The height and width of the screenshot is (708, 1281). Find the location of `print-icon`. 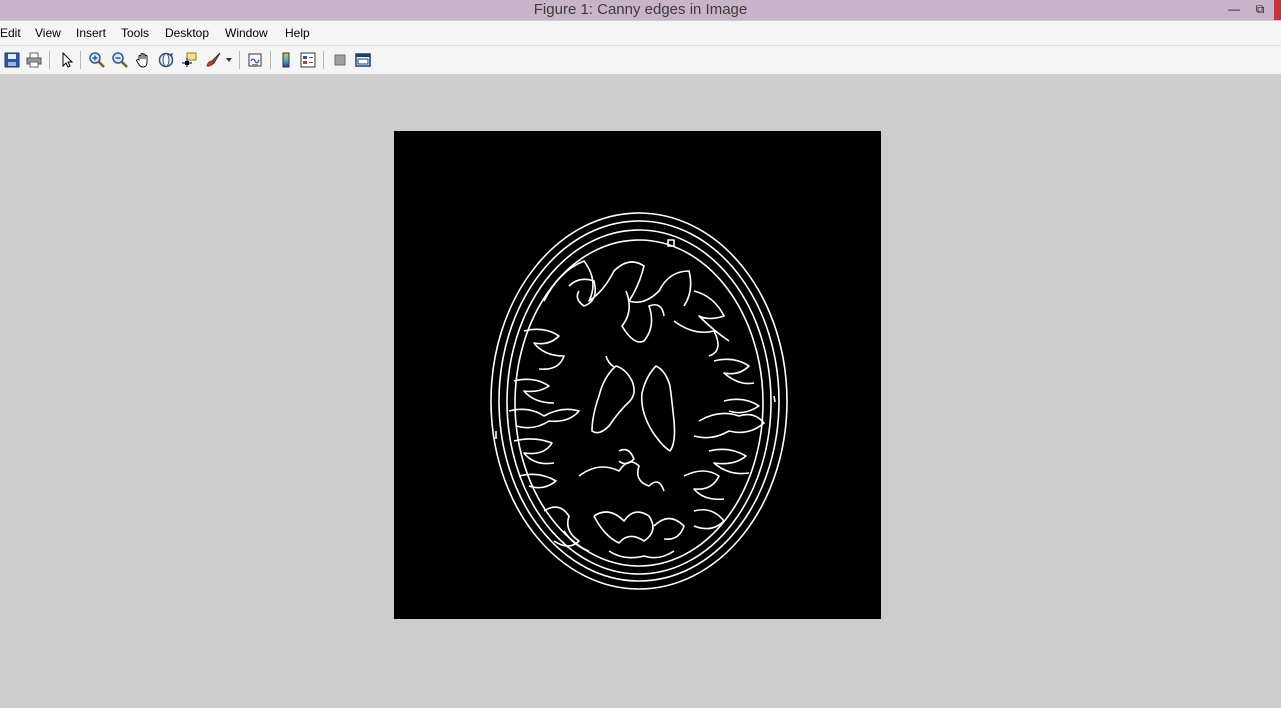

print-icon is located at coordinates (34, 60).